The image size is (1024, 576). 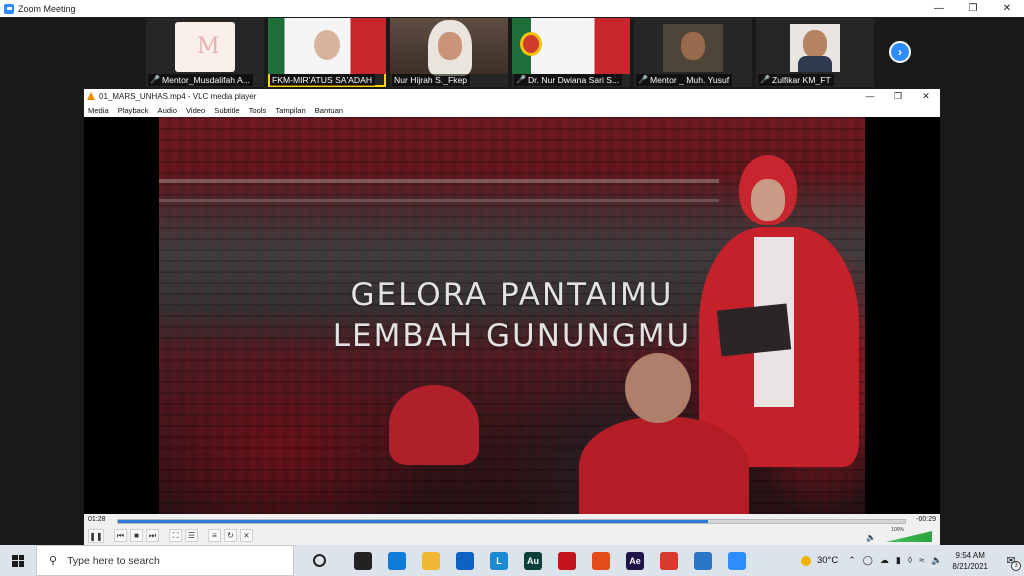 I want to click on meet-now-icon: ◯, so click(x=868, y=560).